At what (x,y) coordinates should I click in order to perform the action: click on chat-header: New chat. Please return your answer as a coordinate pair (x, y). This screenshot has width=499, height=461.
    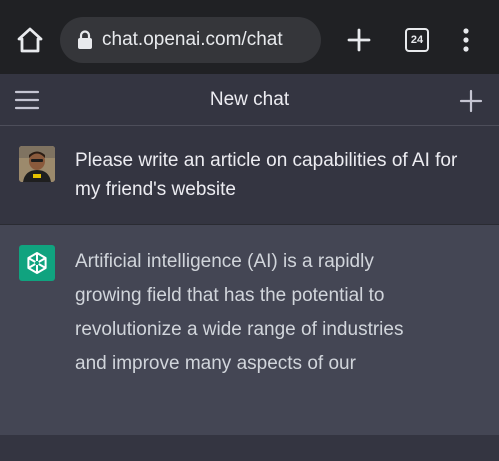
    Looking at the image, I should click on (249, 100).